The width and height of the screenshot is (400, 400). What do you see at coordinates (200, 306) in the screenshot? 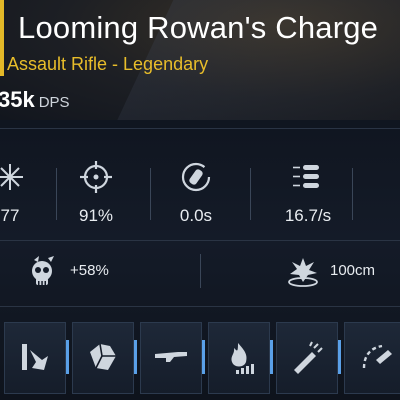
I see `perks-divider` at bounding box center [200, 306].